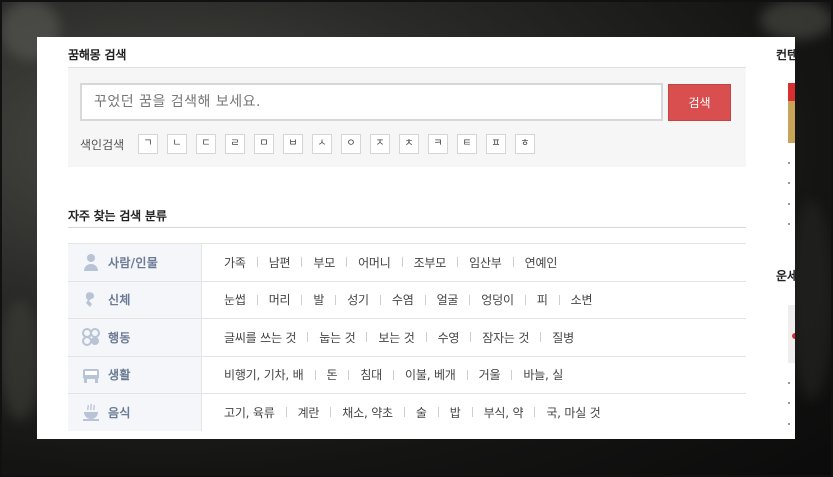  I want to click on index-key: ㅂ, so click(293, 144).